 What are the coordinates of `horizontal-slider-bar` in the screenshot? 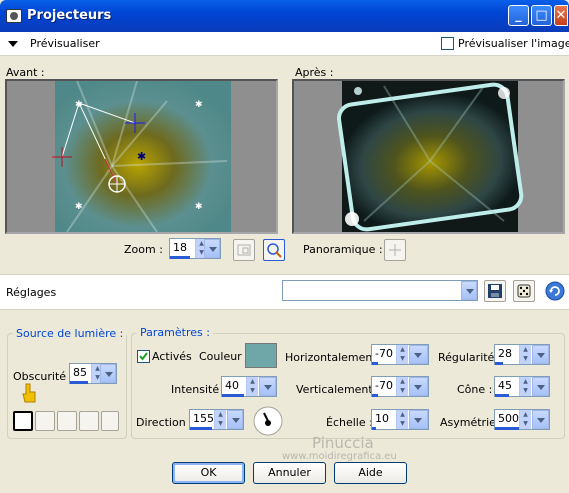 It's located at (375, 363).